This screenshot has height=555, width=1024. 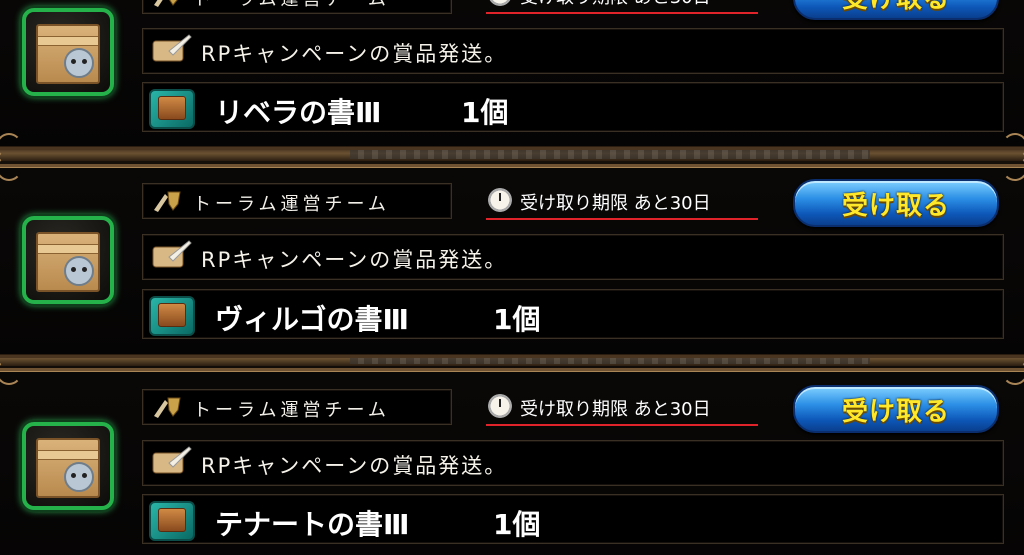 What do you see at coordinates (573, 519) in the screenshot?
I see `reward-item-row: テナートの書Ⅲ 1個` at bounding box center [573, 519].